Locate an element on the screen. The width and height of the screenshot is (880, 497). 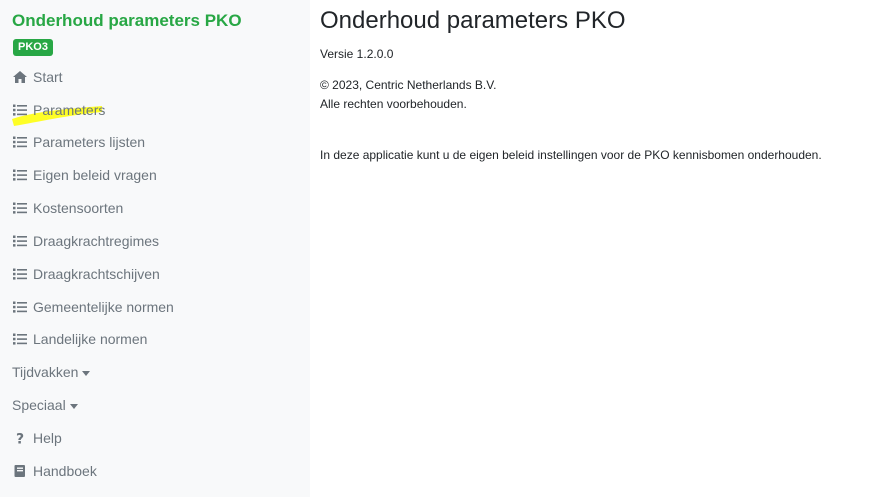
nav-item-eigen-beleid-vragen: Eigen beleid vragen is located at coordinates (84, 175).